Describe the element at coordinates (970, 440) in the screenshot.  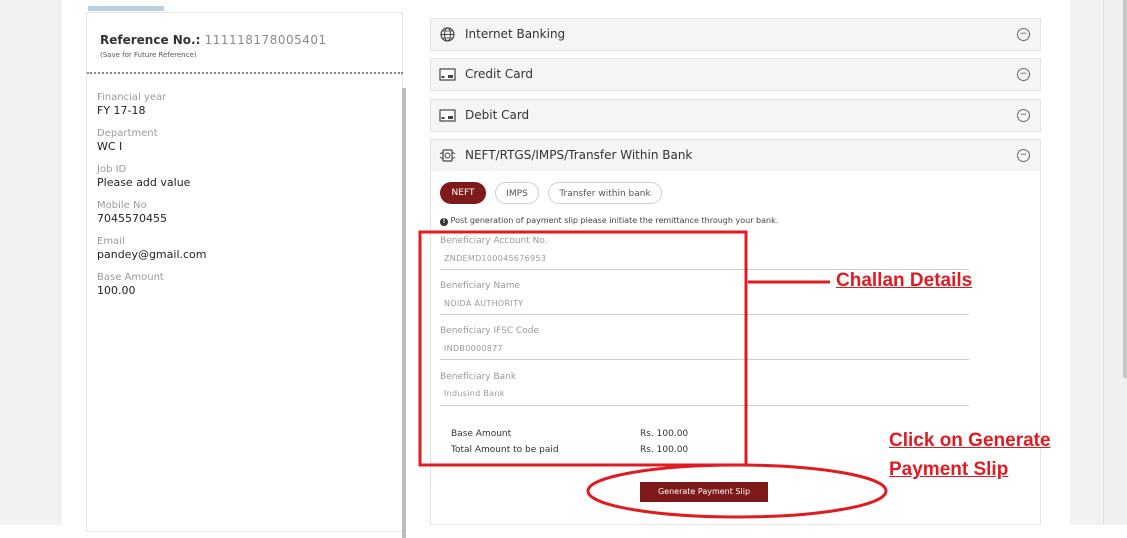
I see `click-generate-annotation-line1: Click on Generate` at that location.